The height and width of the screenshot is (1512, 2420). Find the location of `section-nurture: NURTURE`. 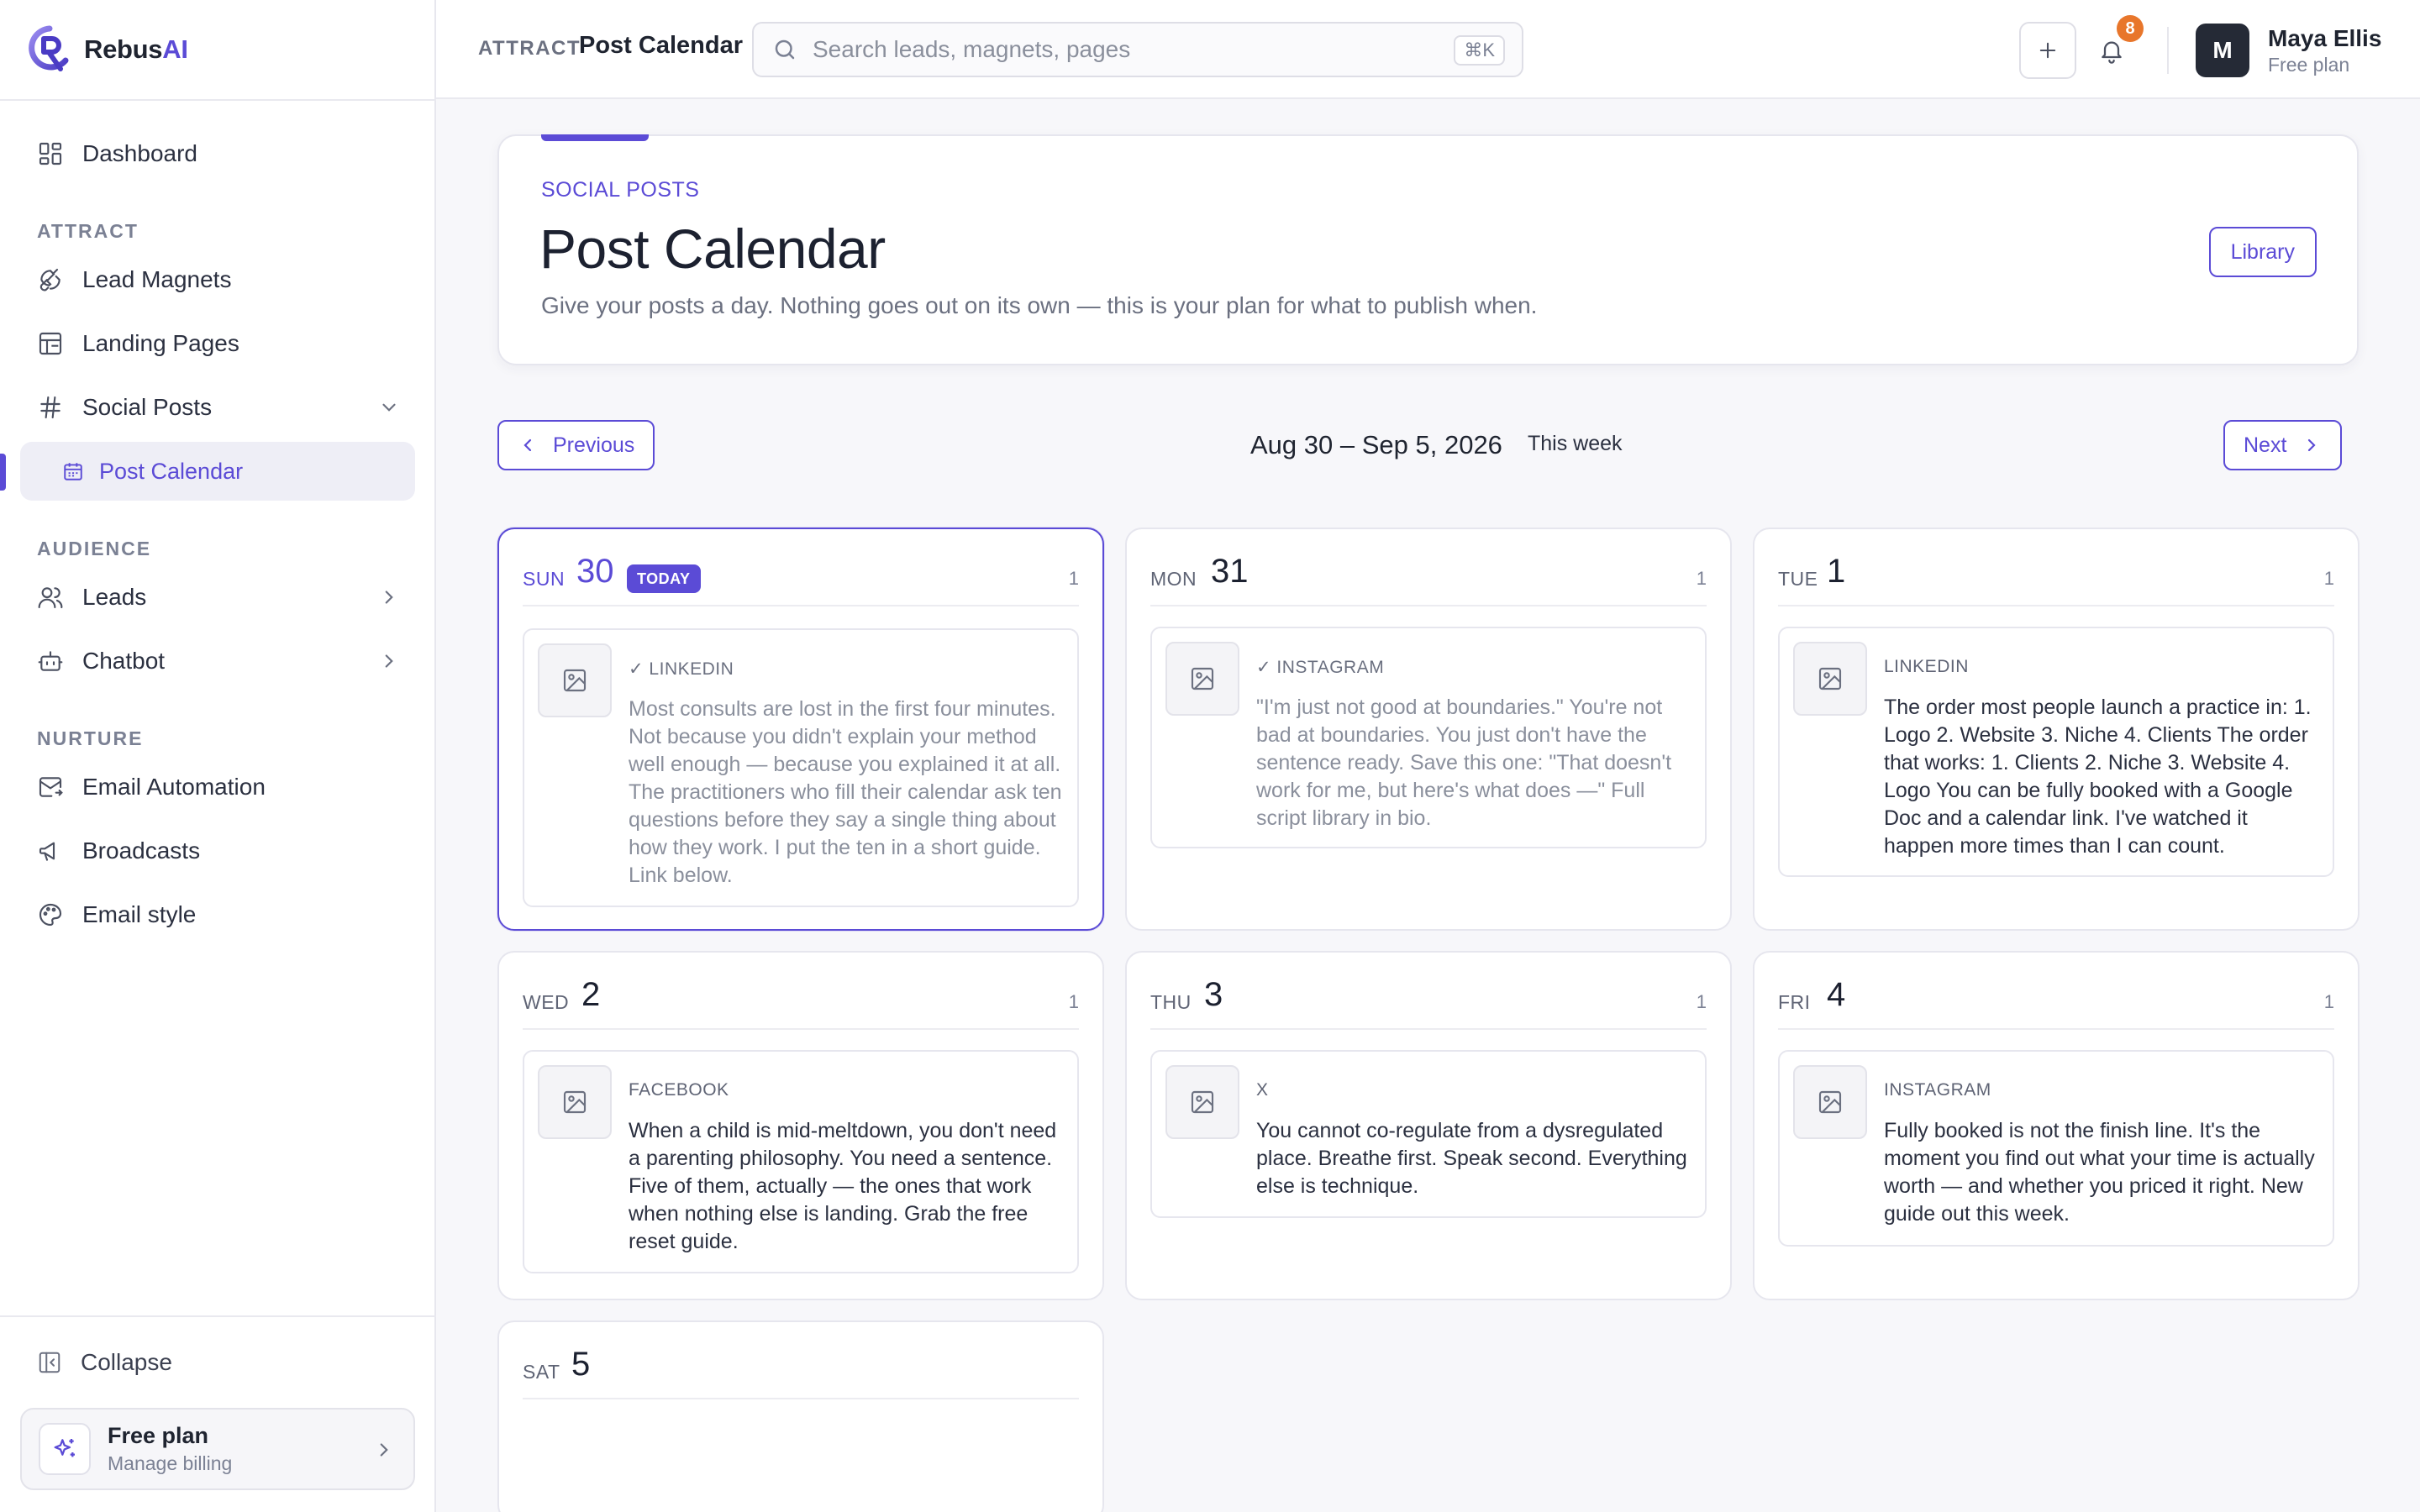

section-nurture: NURTURE is located at coordinates (90, 738).